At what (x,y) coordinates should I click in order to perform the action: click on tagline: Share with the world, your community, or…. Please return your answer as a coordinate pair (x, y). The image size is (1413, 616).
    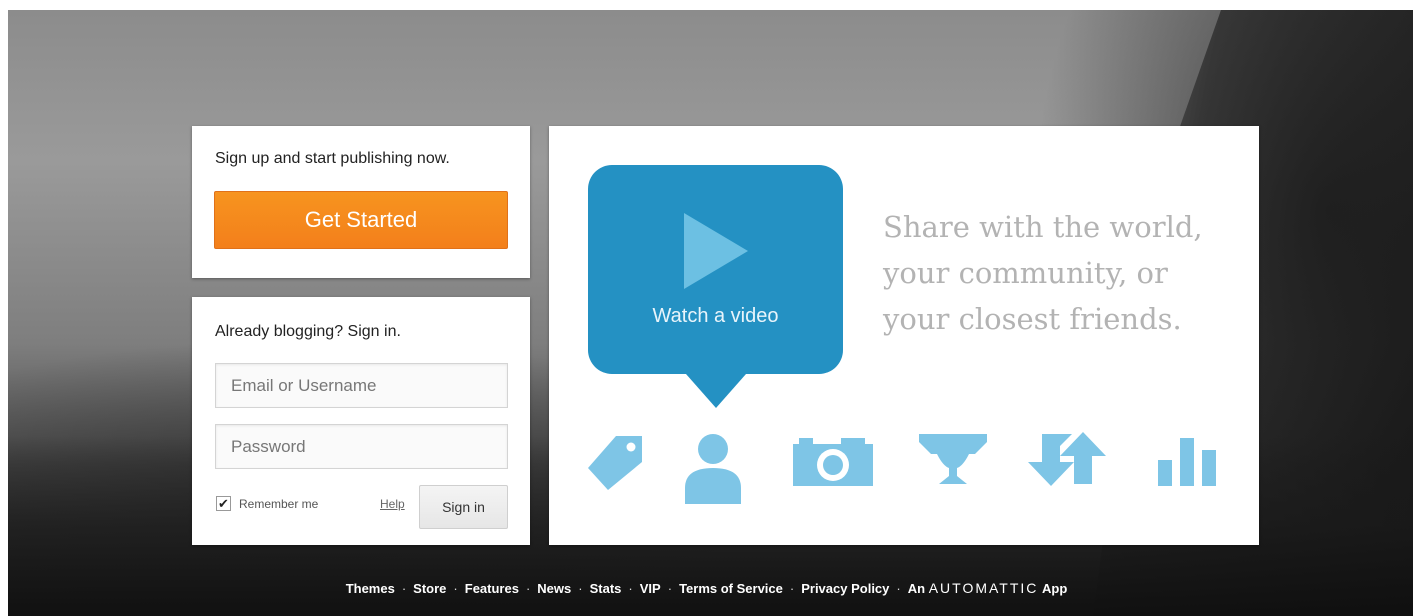
    Looking at the image, I should click on (1063, 273).